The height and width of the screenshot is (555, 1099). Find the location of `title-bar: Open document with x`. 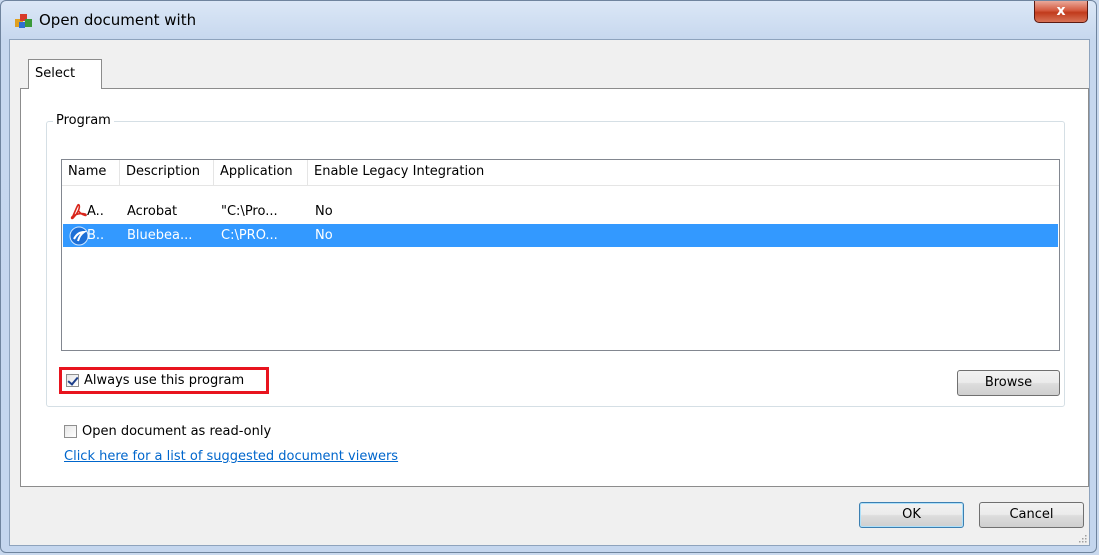

title-bar: Open document with x is located at coordinates (548, 20).